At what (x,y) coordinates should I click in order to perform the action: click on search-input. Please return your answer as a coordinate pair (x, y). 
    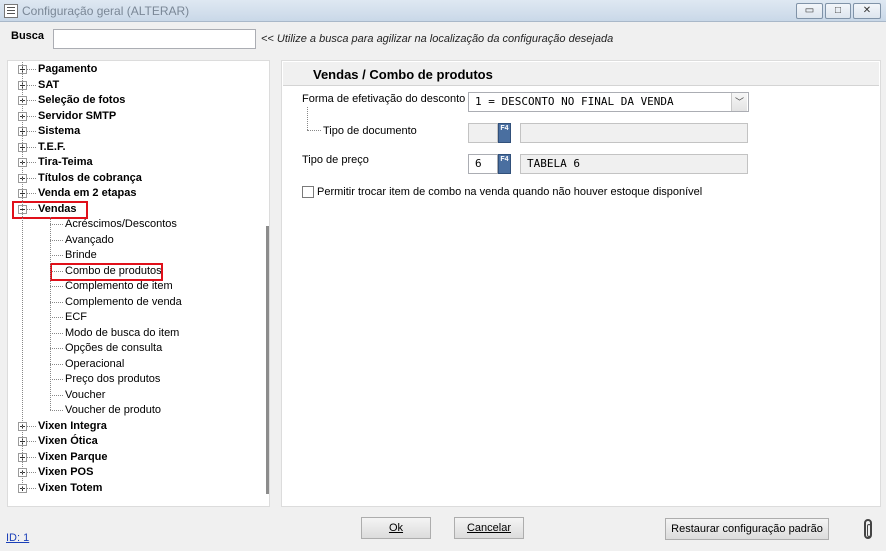
    Looking at the image, I should click on (154, 39).